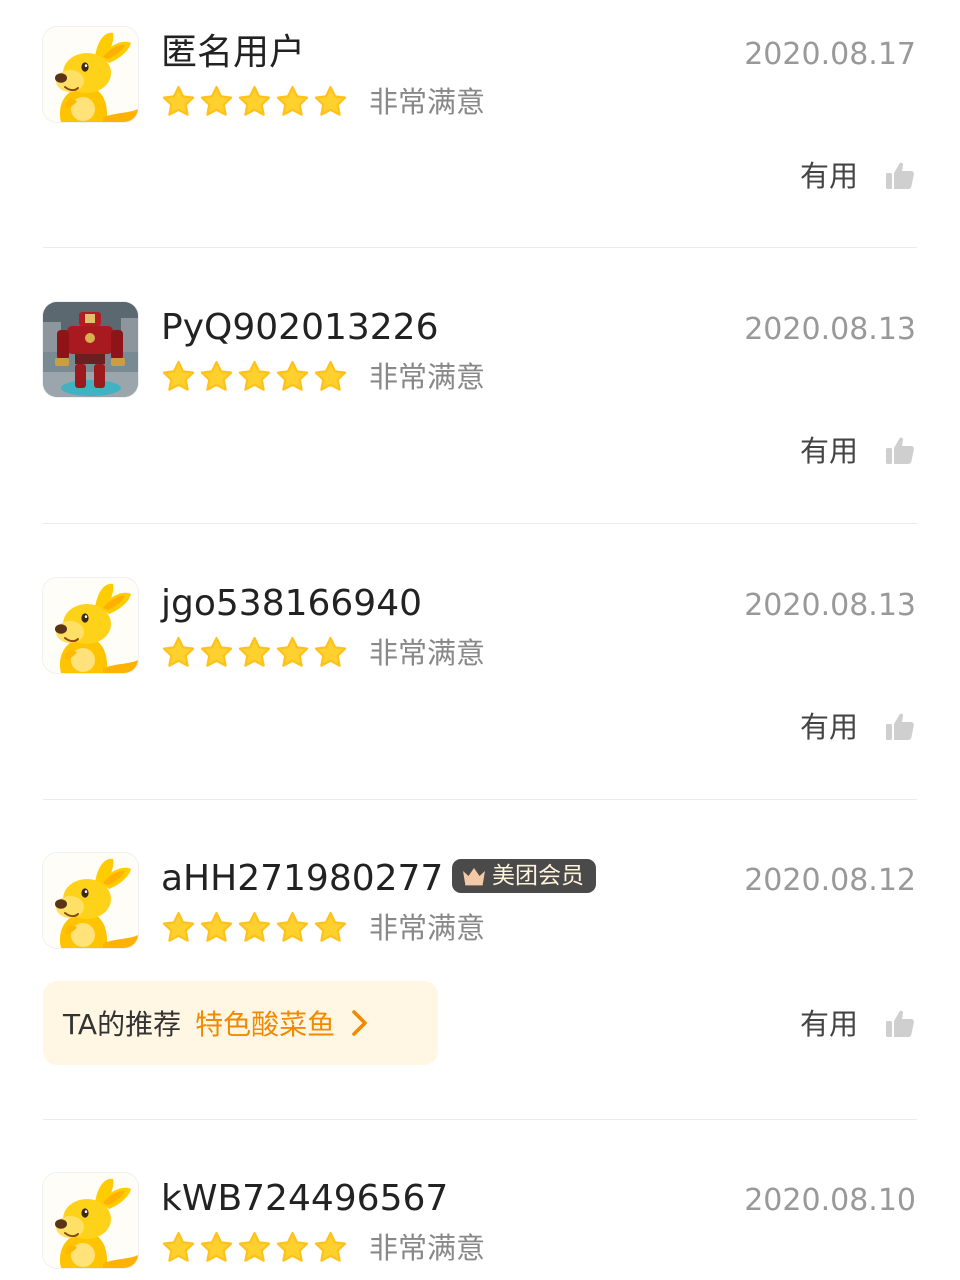  Describe the element at coordinates (830, 1200) in the screenshot. I see `review-date: 2020.08.10` at that location.